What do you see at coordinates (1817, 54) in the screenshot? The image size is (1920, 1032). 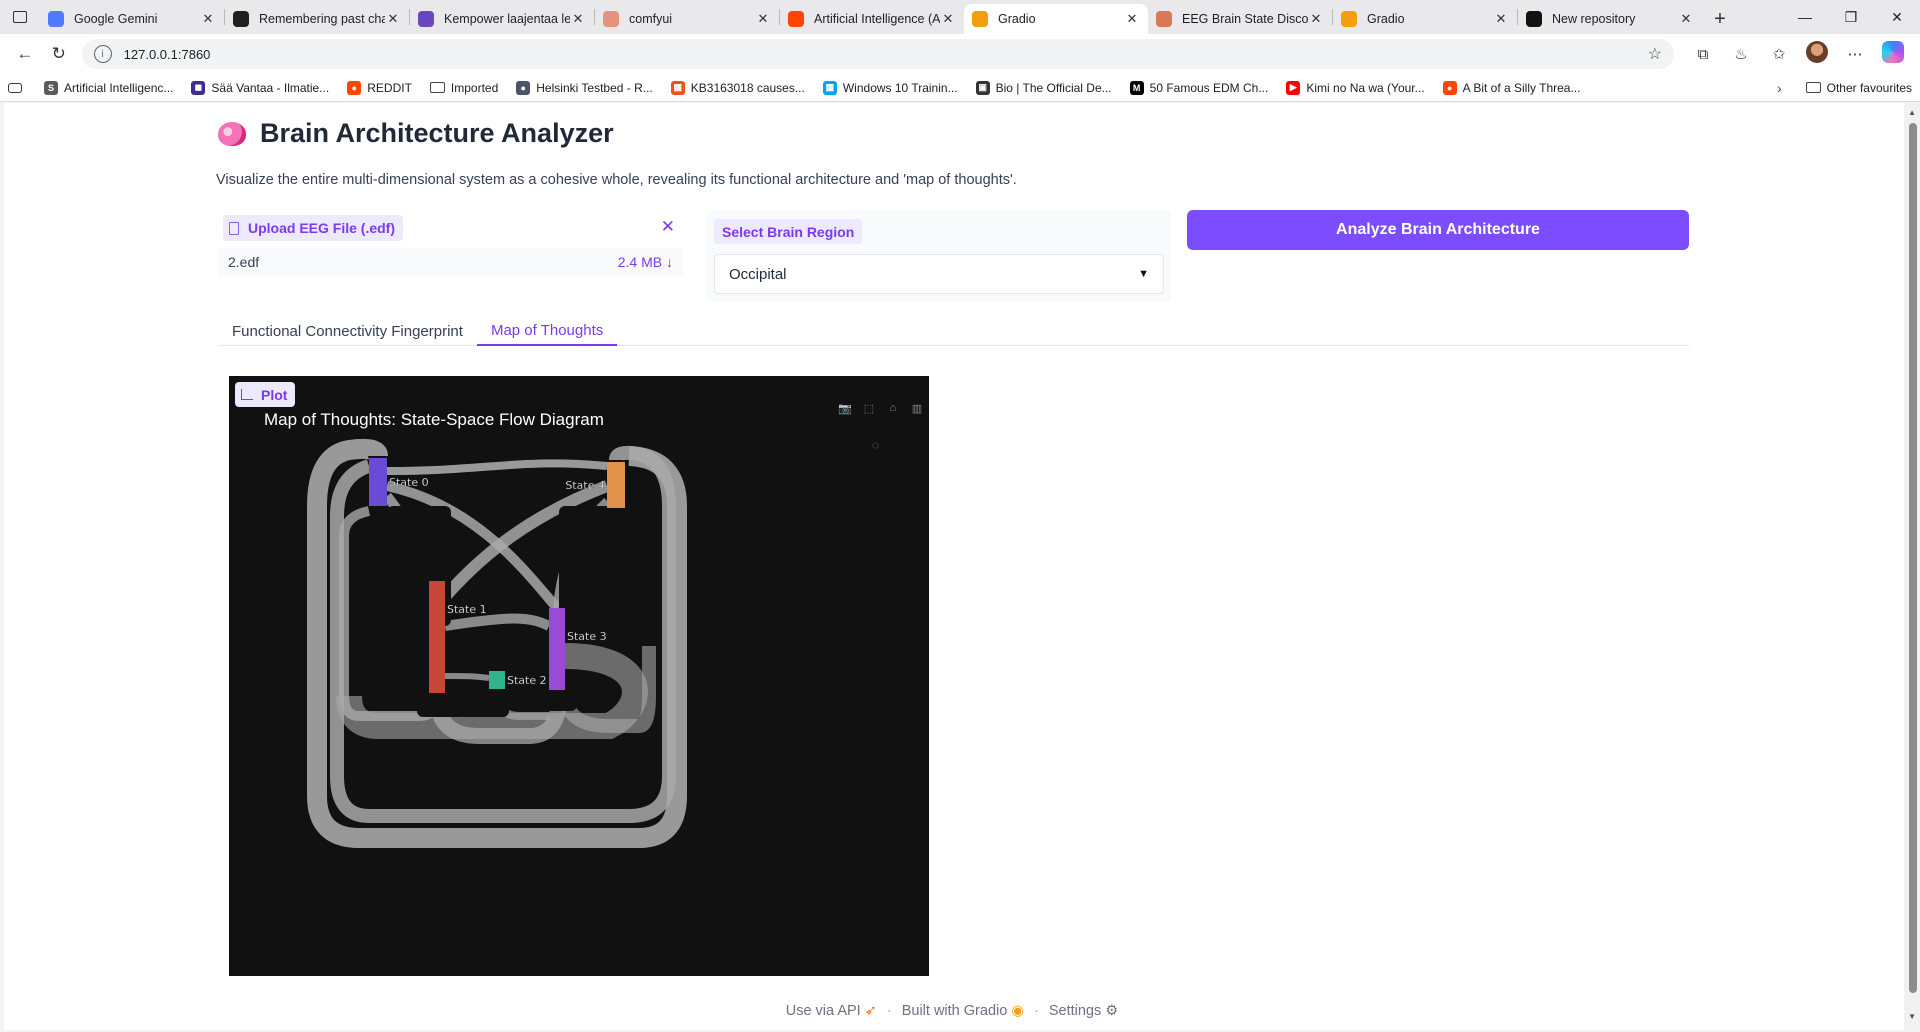 I see `profile-avatar` at bounding box center [1817, 54].